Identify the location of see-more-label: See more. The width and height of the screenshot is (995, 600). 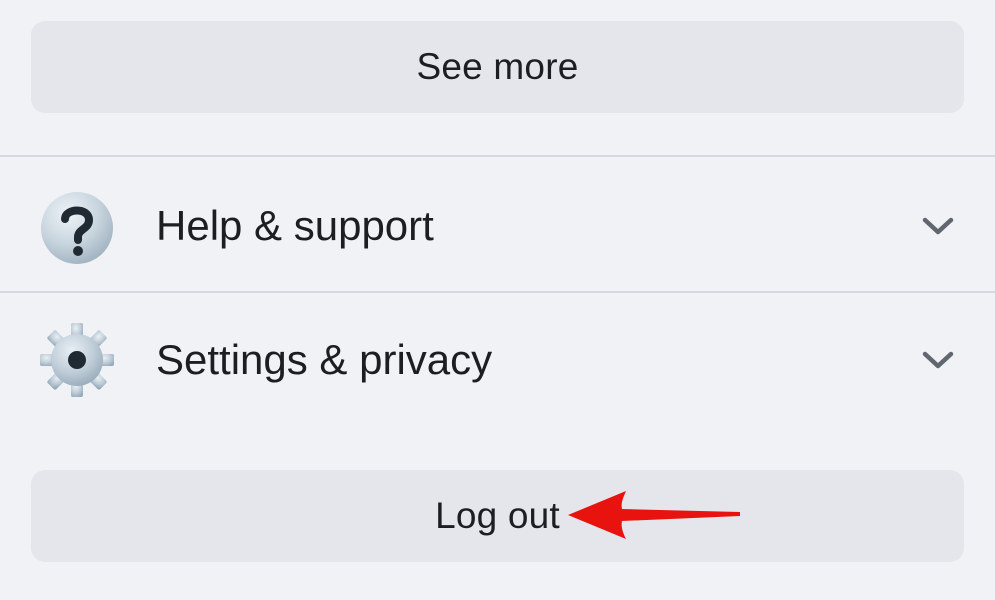
(497, 66).